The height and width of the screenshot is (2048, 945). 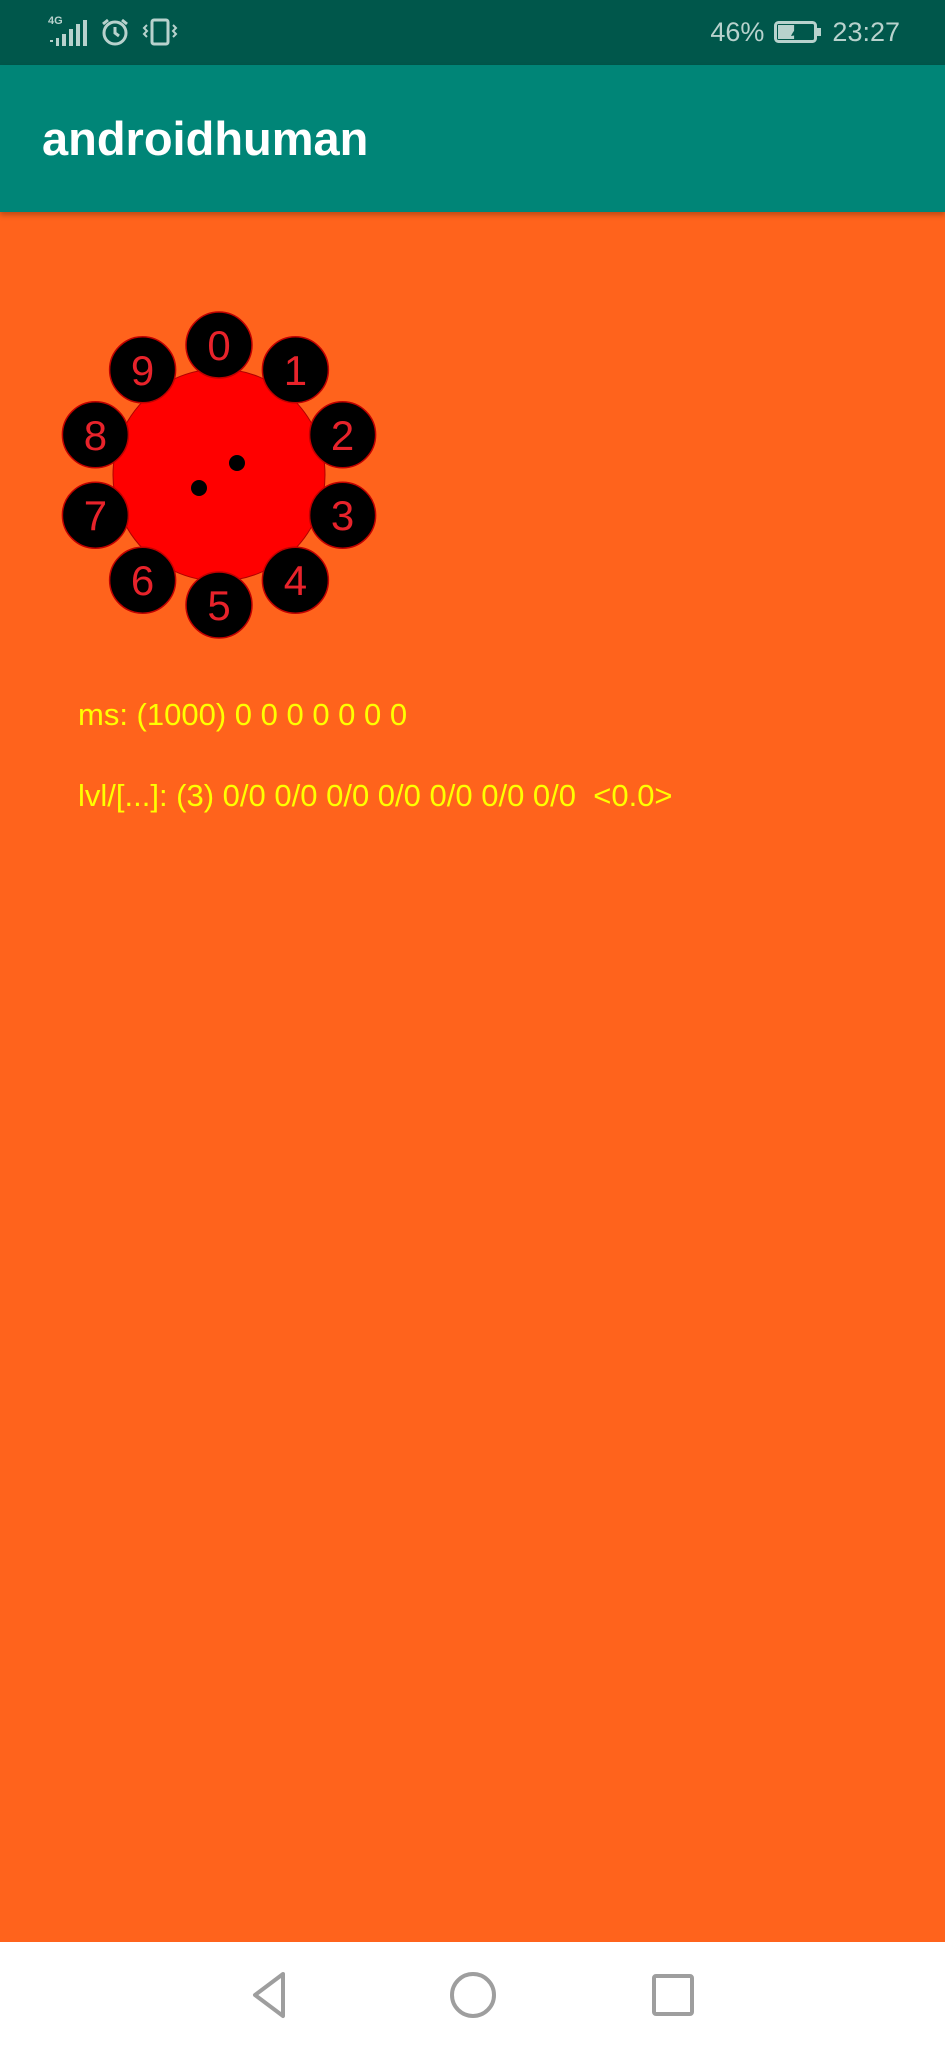 I want to click on recents-icon, so click(x=673, y=1995).